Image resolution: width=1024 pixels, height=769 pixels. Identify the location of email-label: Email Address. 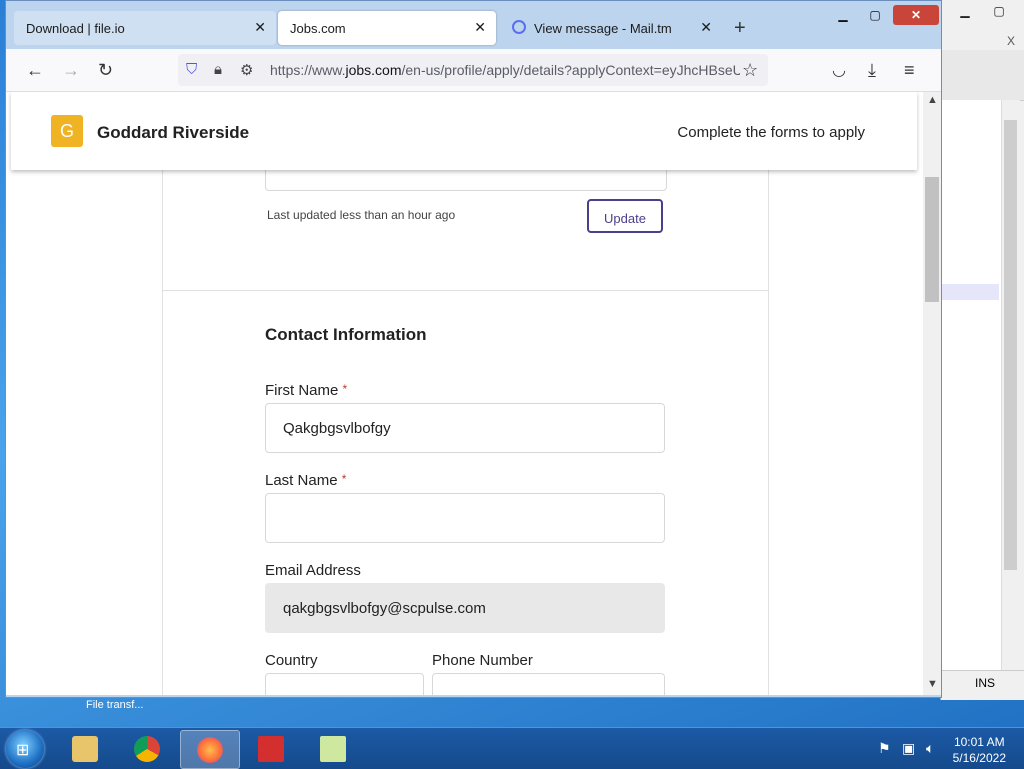
(313, 570).